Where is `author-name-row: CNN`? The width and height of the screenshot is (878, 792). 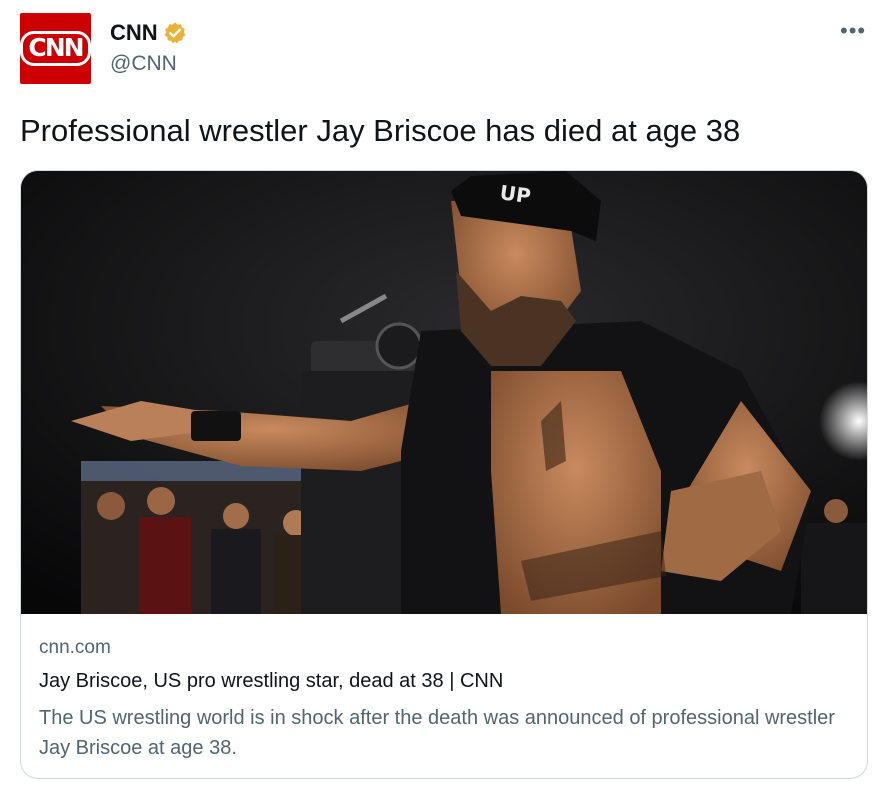 author-name-row: CNN is located at coordinates (148, 33).